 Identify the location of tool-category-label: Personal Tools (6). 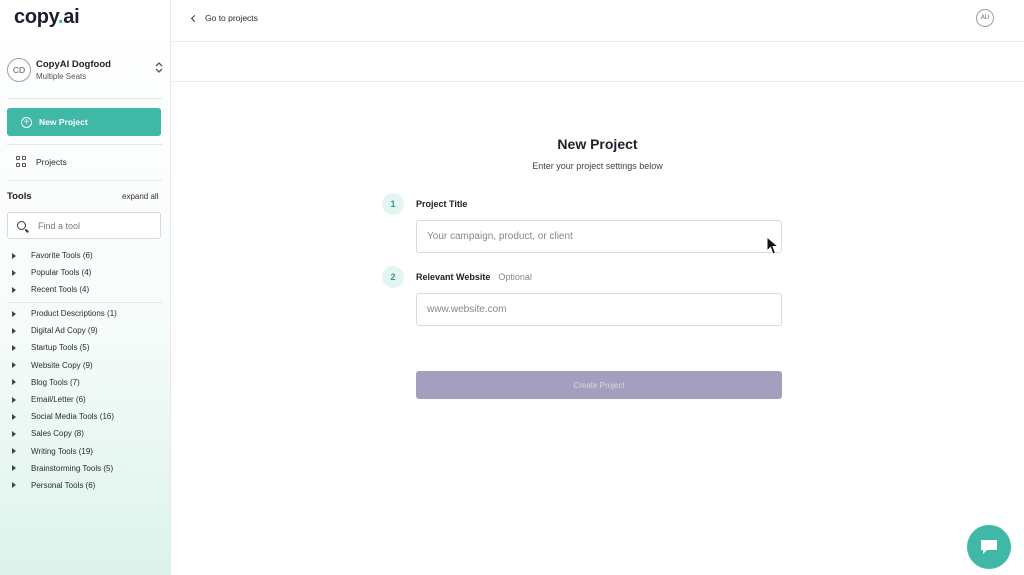
(63, 485).